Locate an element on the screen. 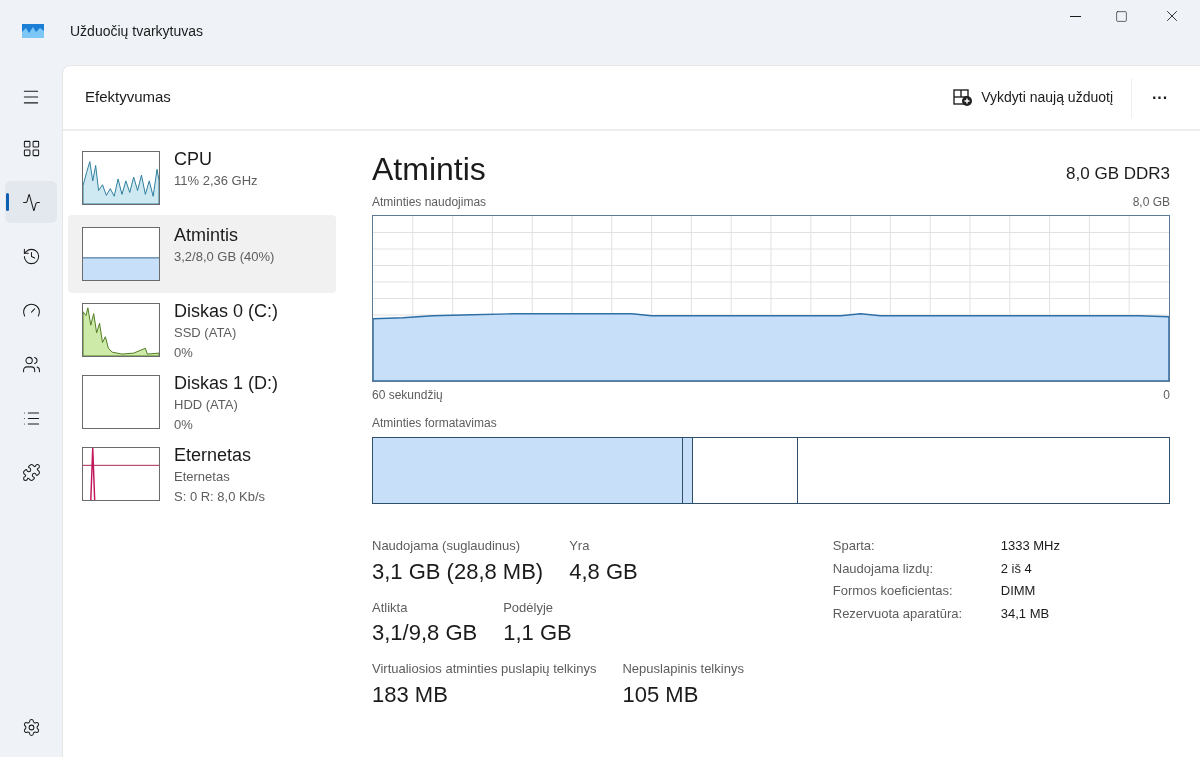  new-task-icon is located at coordinates (963, 97).